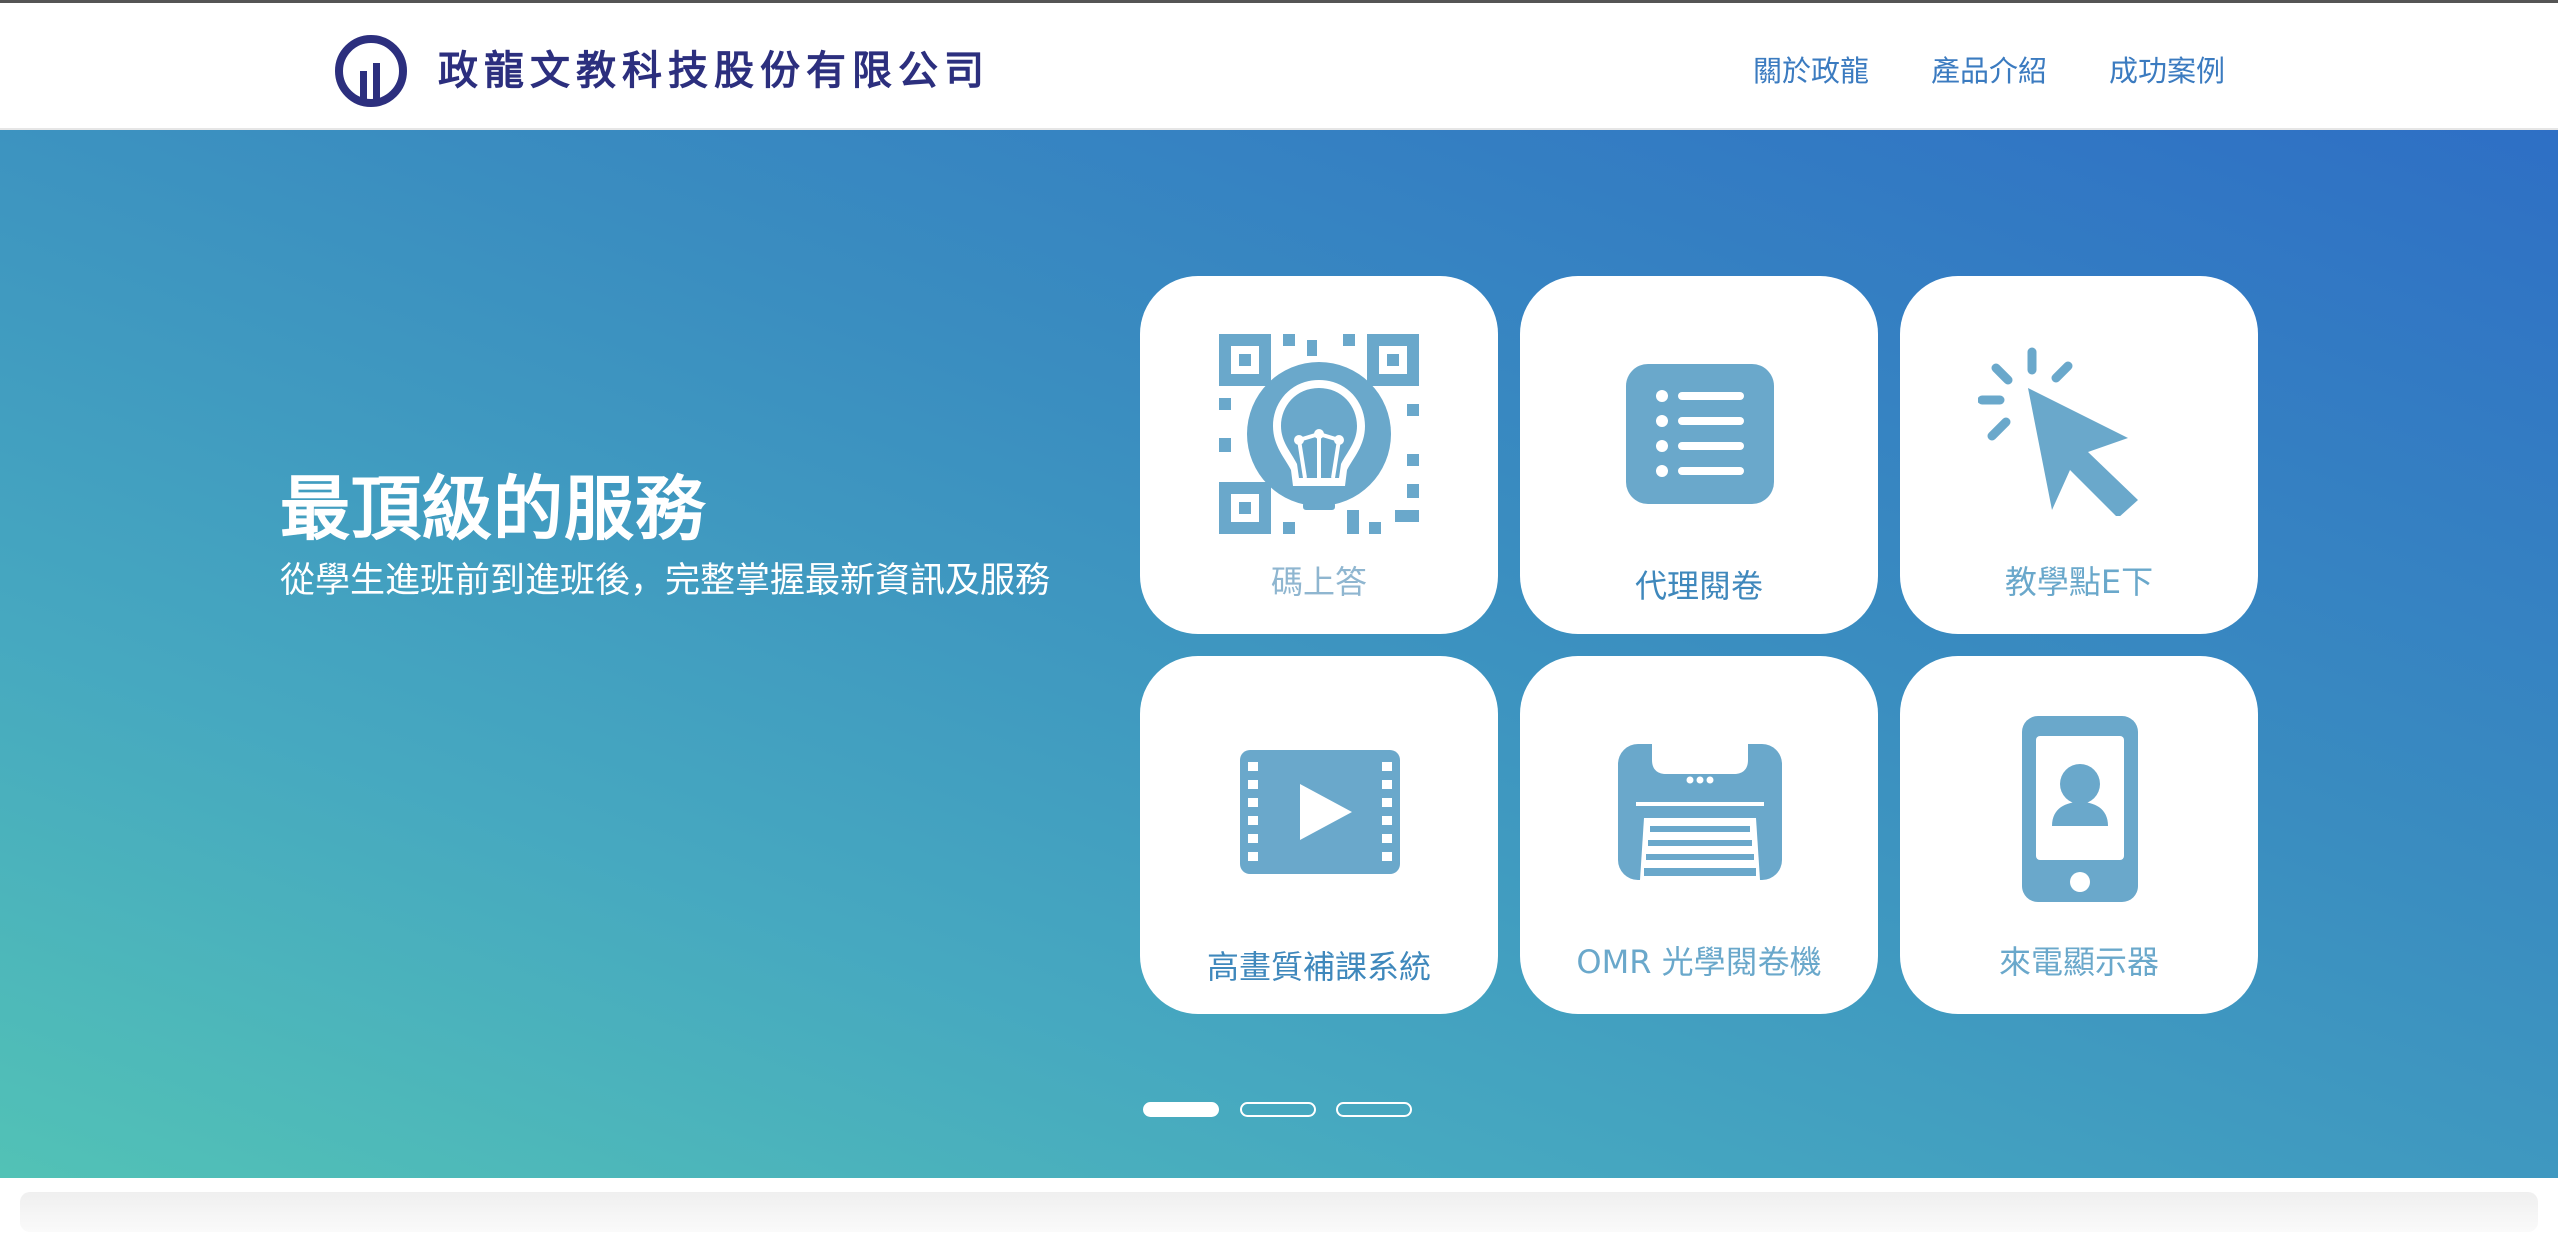 Image resolution: width=2558 pixels, height=1242 pixels. What do you see at coordinates (1319, 434) in the screenshot?
I see `qr-lightbulb-icon` at bounding box center [1319, 434].